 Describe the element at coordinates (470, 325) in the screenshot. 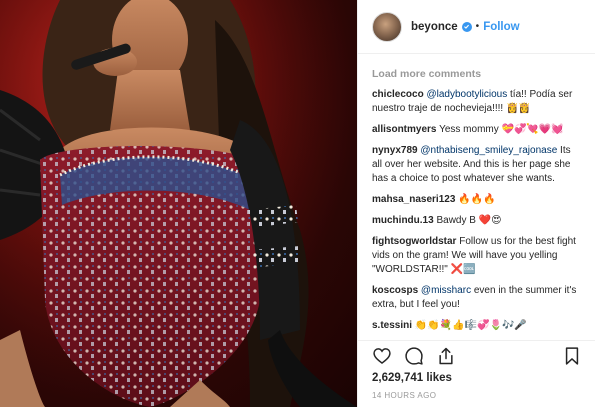

I see `comment-emoji: 👏👏💐👍🎼💞🌷🎶🎤` at that location.